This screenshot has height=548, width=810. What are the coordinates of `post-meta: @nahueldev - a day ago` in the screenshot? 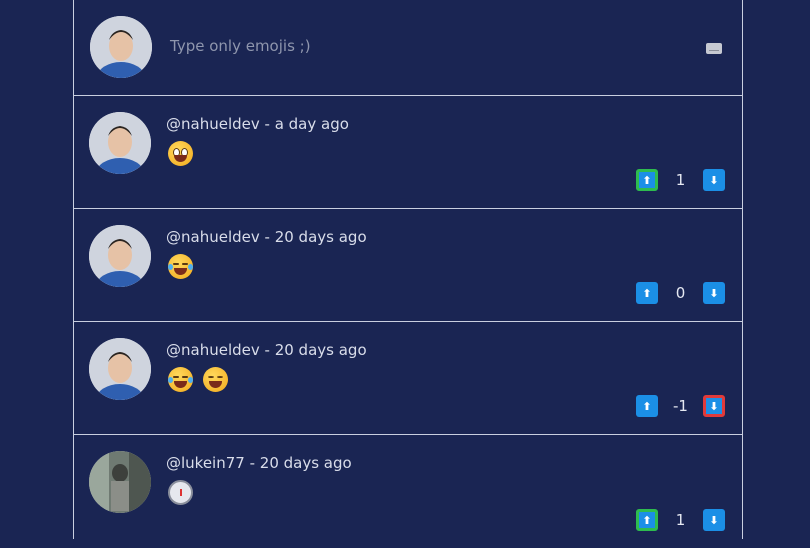 It's located at (257, 124).